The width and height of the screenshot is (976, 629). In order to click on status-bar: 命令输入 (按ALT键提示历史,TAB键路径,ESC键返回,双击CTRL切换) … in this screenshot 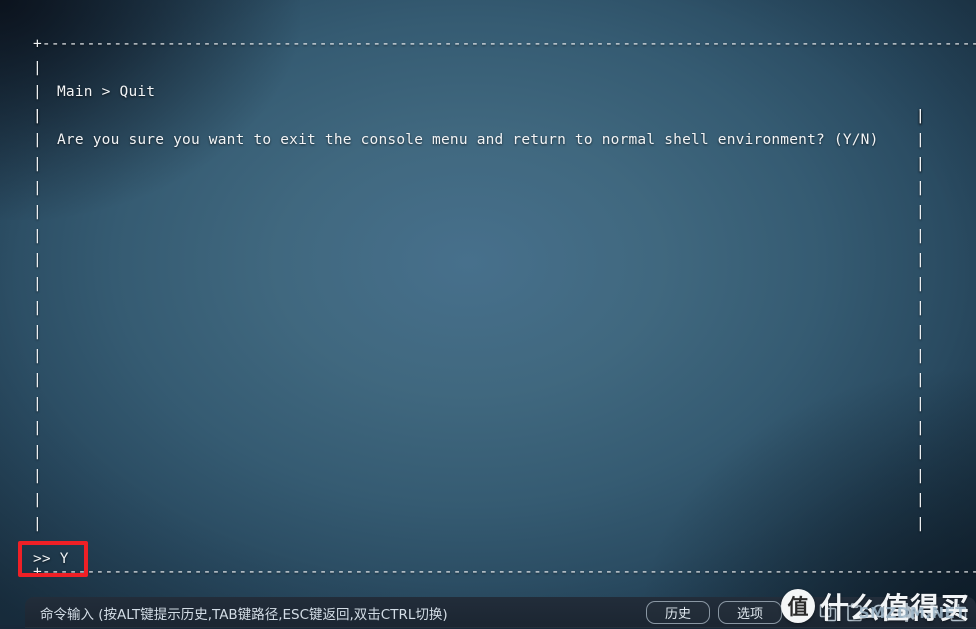, I will do `click(500, 612)`.